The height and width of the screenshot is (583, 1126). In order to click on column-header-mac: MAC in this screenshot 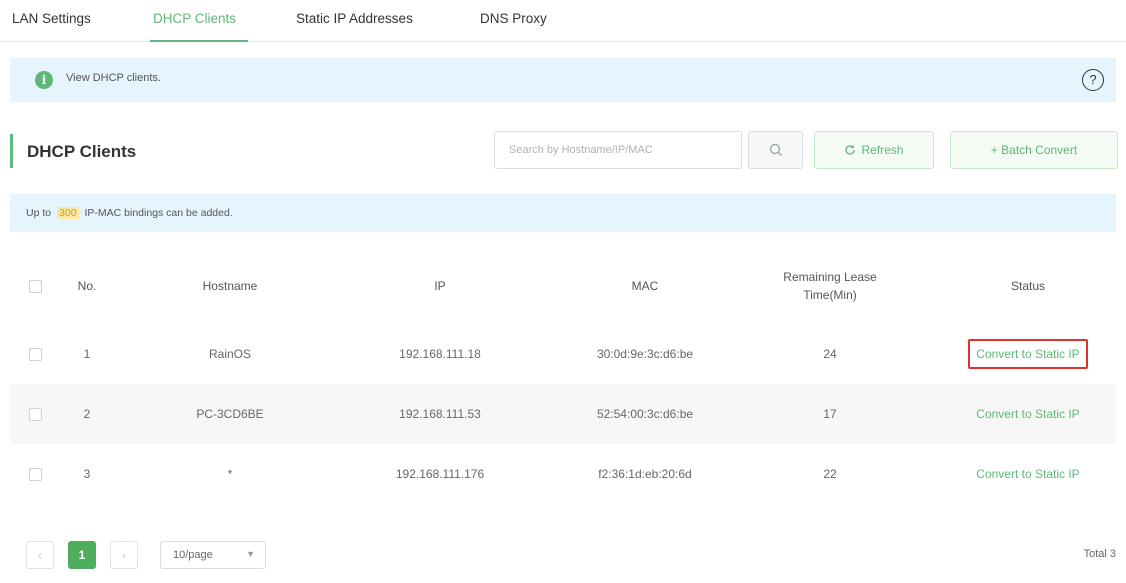, I will do `click(645, 286)`.